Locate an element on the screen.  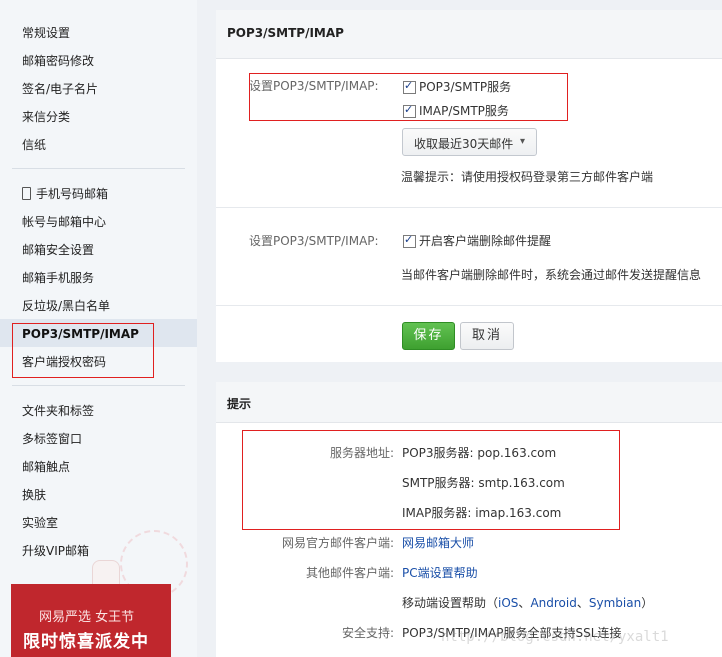
sidebar-item-mobile-mailbox: 手机号码邮箱 is located at coordinates (65, 194).